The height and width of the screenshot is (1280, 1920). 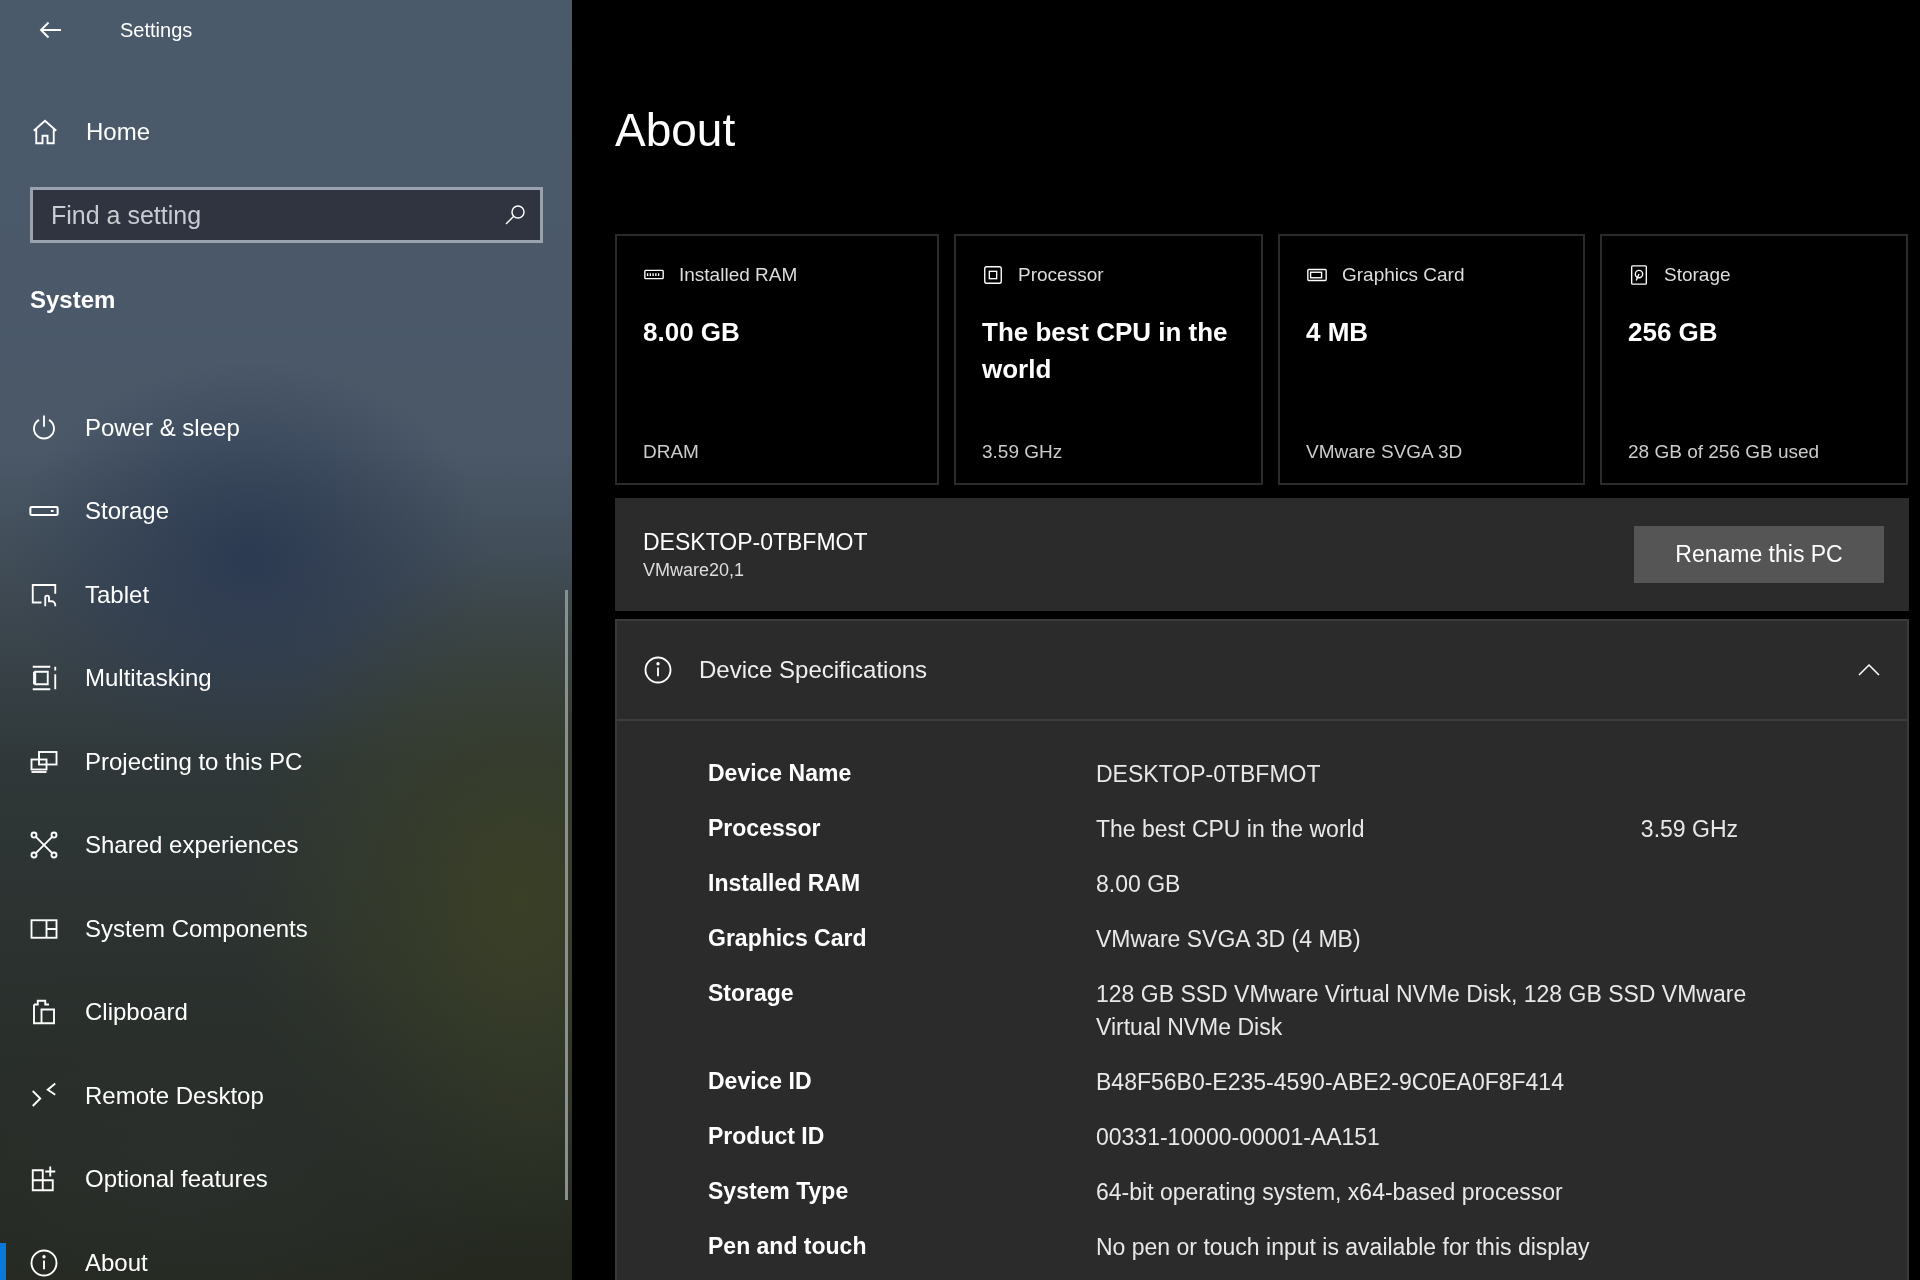 What do you see at coordinates (1208, 774) in the screenshot?
I see `spec-value: DESKTOP-0TBFMOT` at bounding box center [1208, 774].